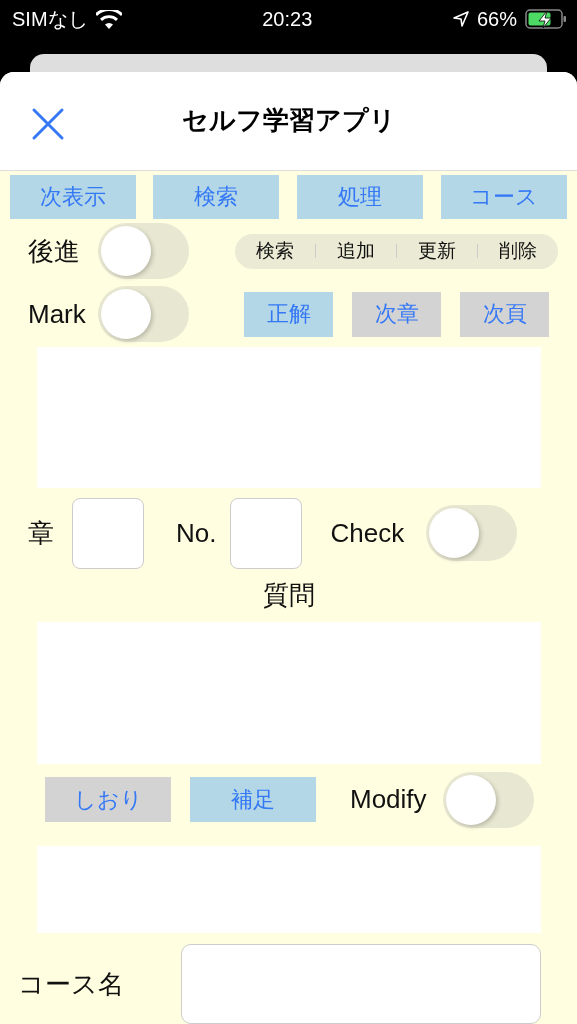 Image resolution: width=577 pixels, height=1024 pixels. I want to click on modify-label: Modify, so click(389, 800).